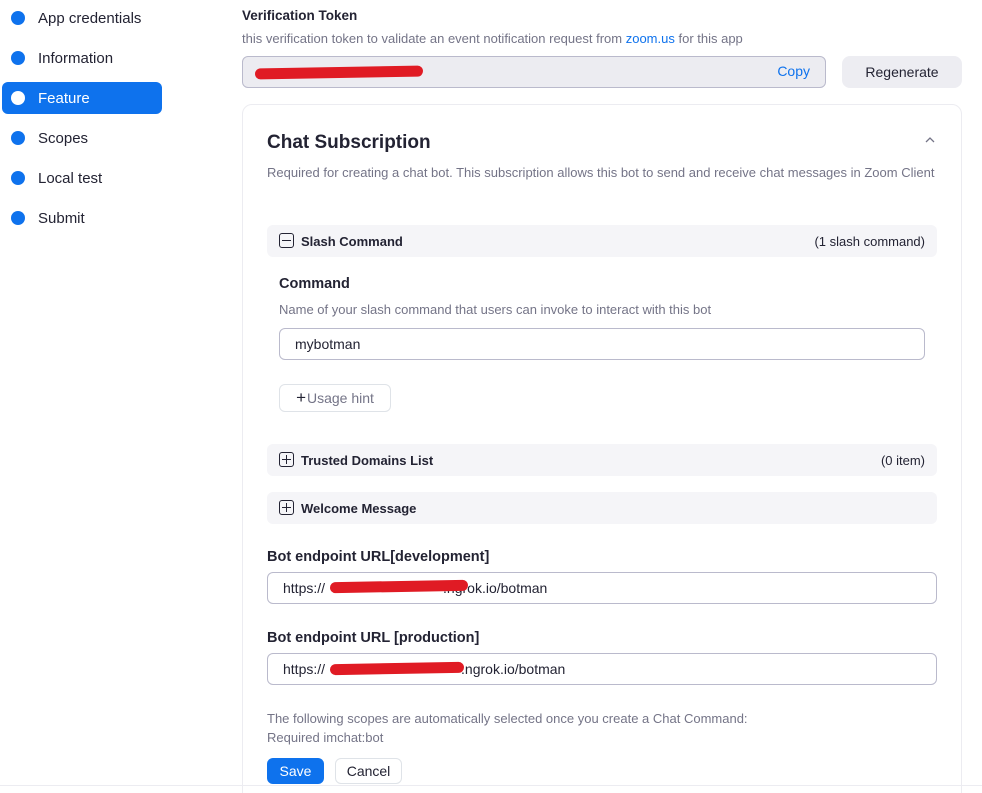 The height and width of the screenshot is (793, 982). Describe the element at coordinates (340, 398) in the screenshot. I see `usage-hint-label: Usage hint` at that location.